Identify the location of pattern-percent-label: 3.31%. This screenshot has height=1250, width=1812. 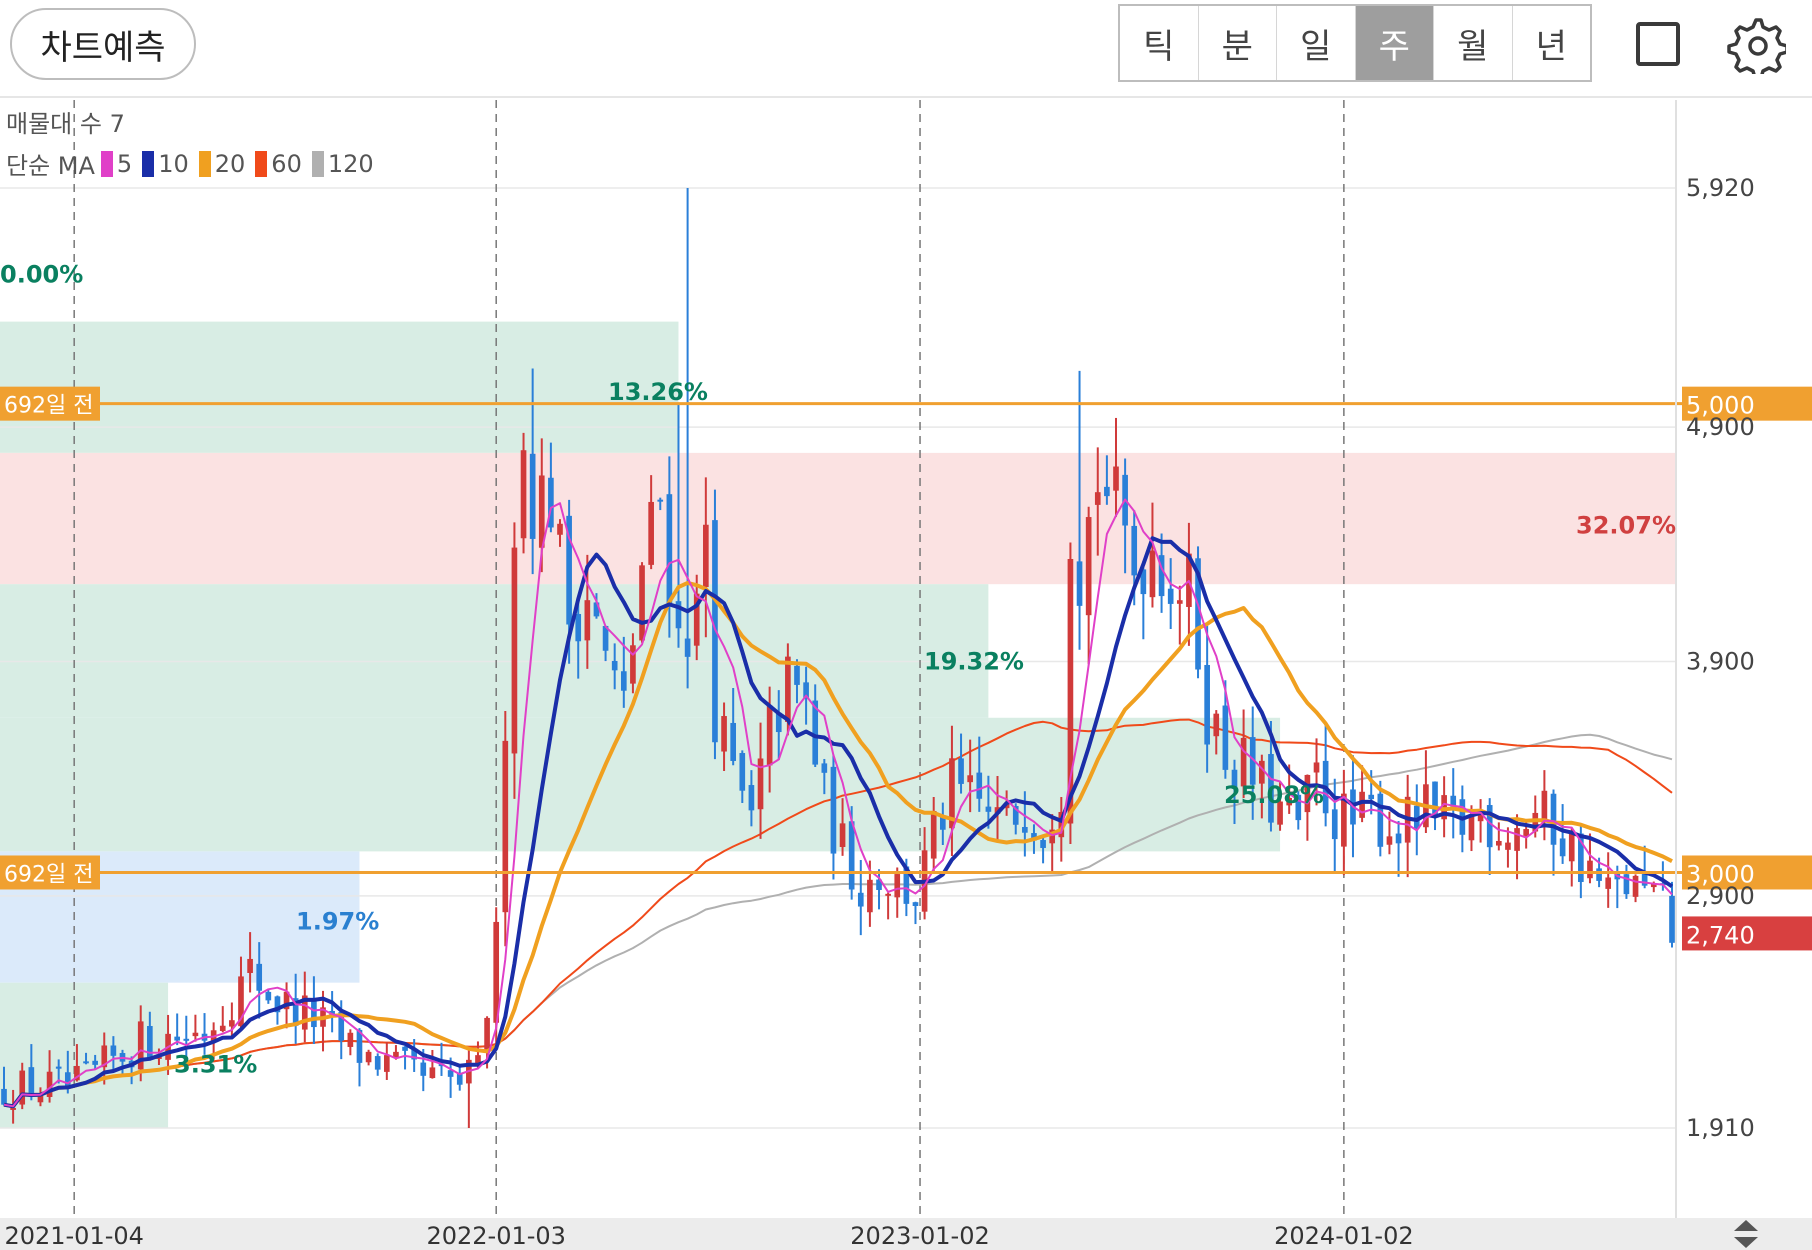
(215, 1065).